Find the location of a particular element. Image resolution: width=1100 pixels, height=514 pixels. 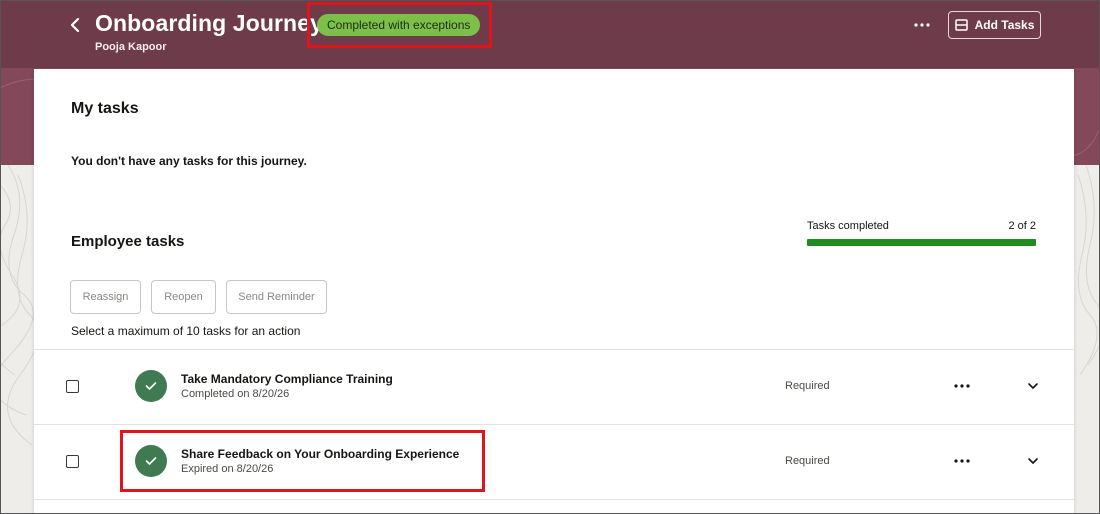

reopen-button: Reopen is located at coordinates (183, 297).